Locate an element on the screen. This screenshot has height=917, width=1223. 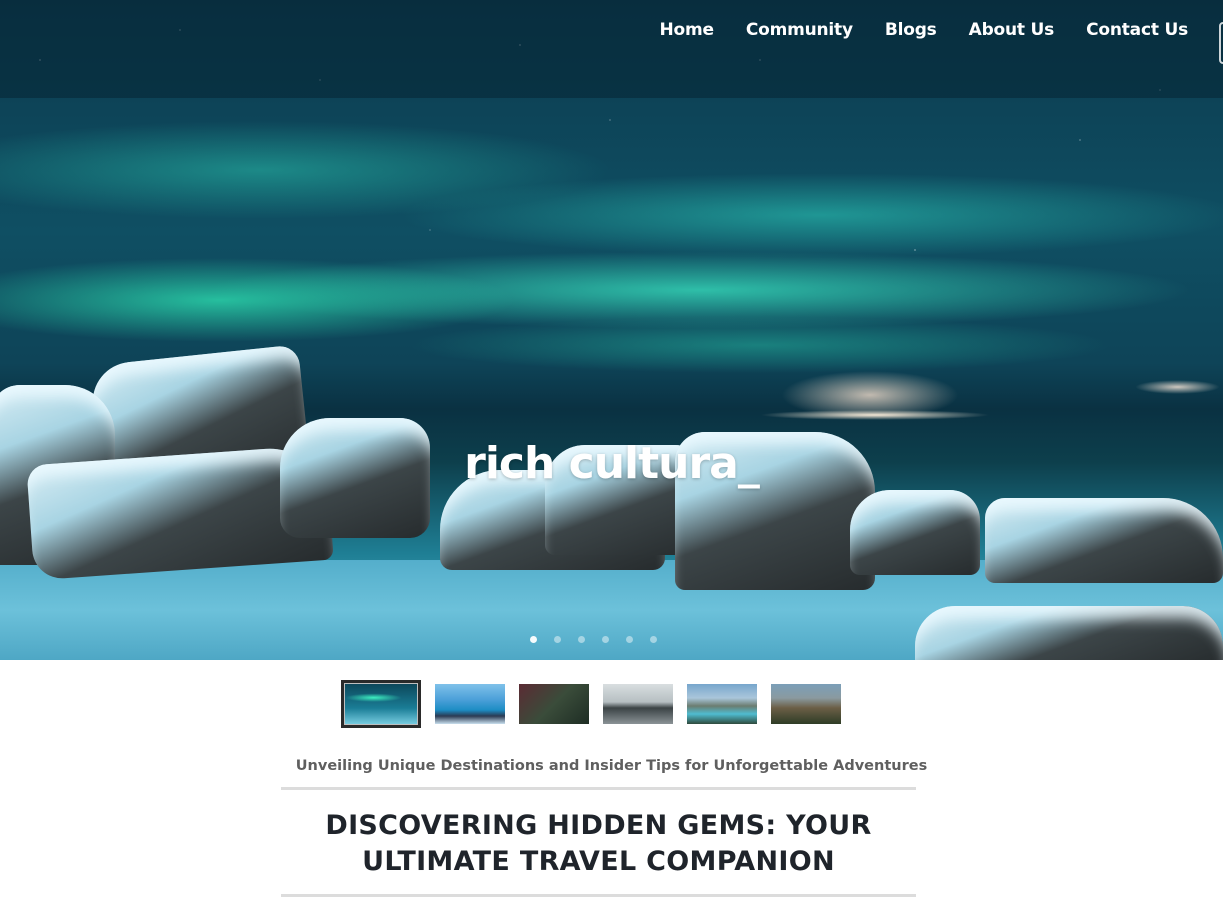
horizon-glow is located at coordinates (875, 415).